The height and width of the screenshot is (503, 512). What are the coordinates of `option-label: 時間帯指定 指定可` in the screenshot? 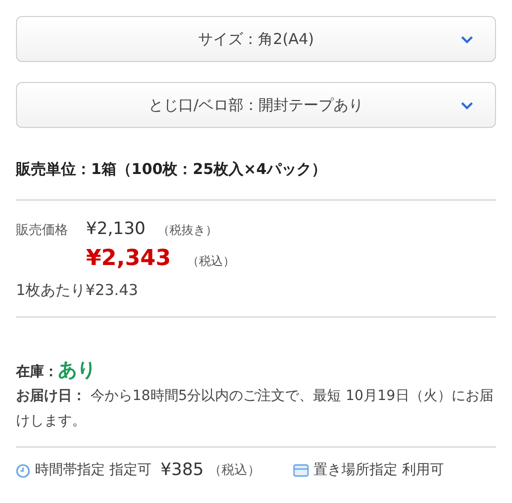 It's located at (93, 470).